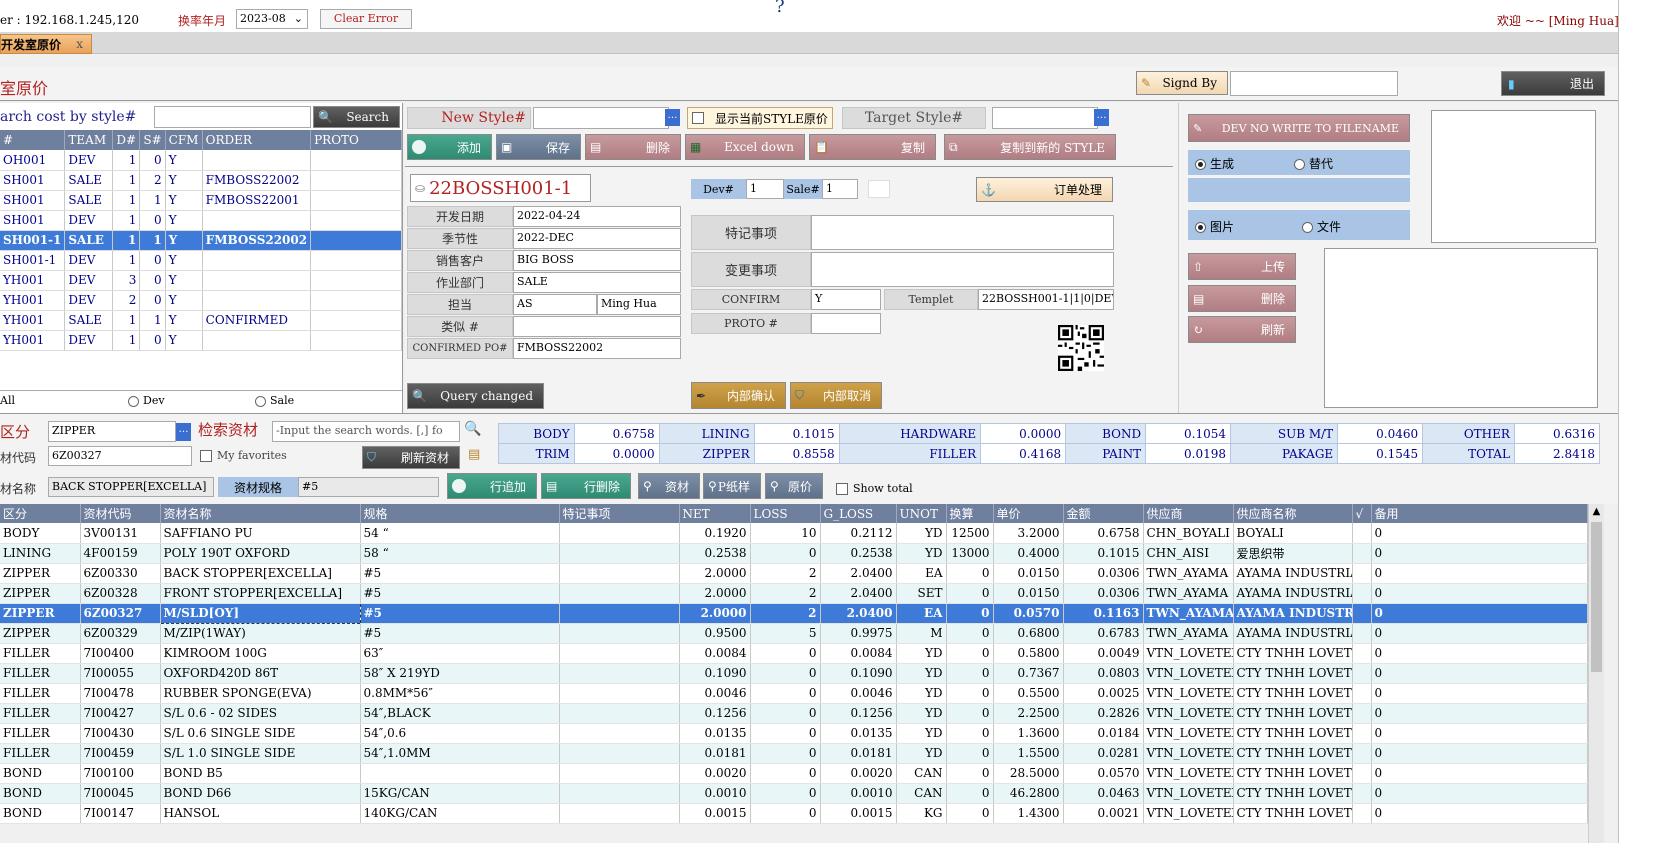 The width and height of the screenshot is (1657, 843). I want to click on bom-col-category: 区分, so click(40, 513).